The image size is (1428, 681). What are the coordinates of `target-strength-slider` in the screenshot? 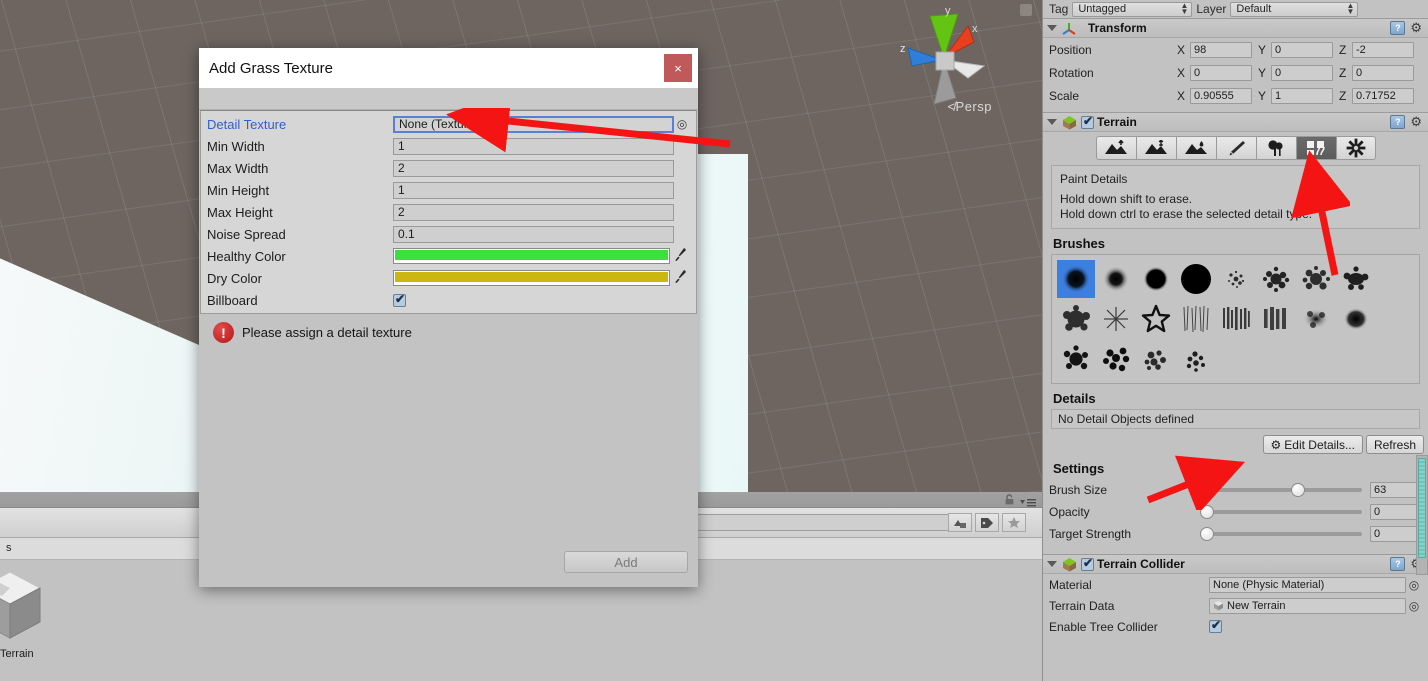 It's located at (1281, 534).